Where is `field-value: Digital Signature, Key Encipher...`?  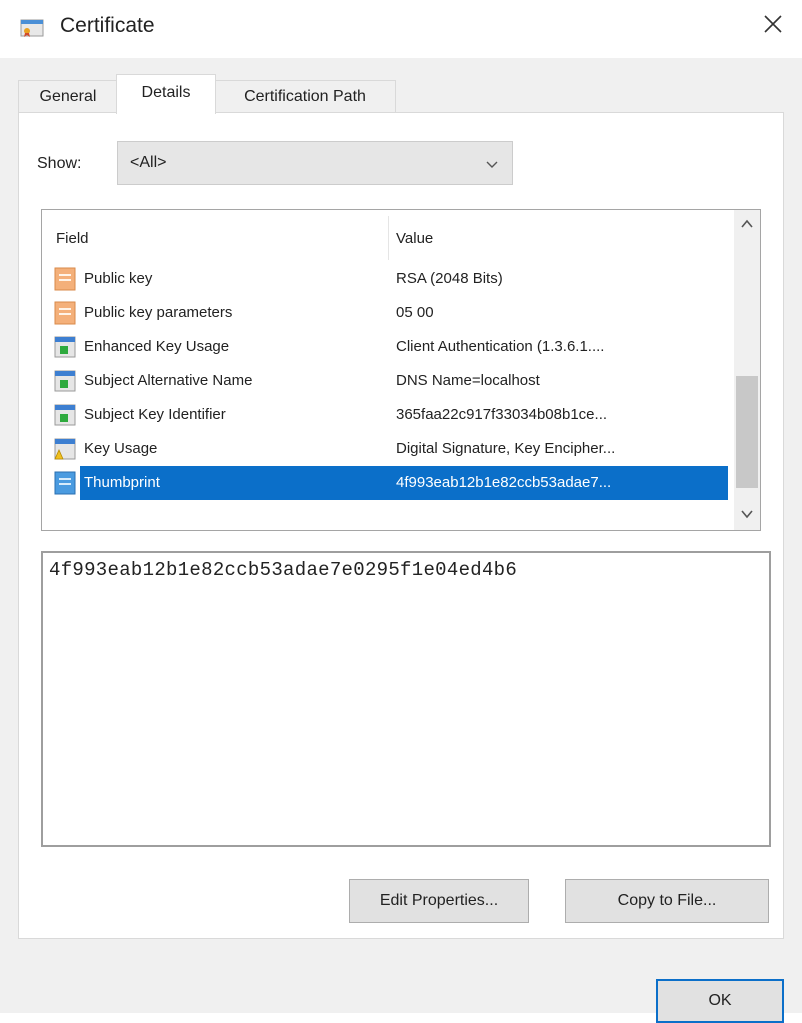
field-value: Digital Signature, Key Encipher... is located at coordinates (506, 448).